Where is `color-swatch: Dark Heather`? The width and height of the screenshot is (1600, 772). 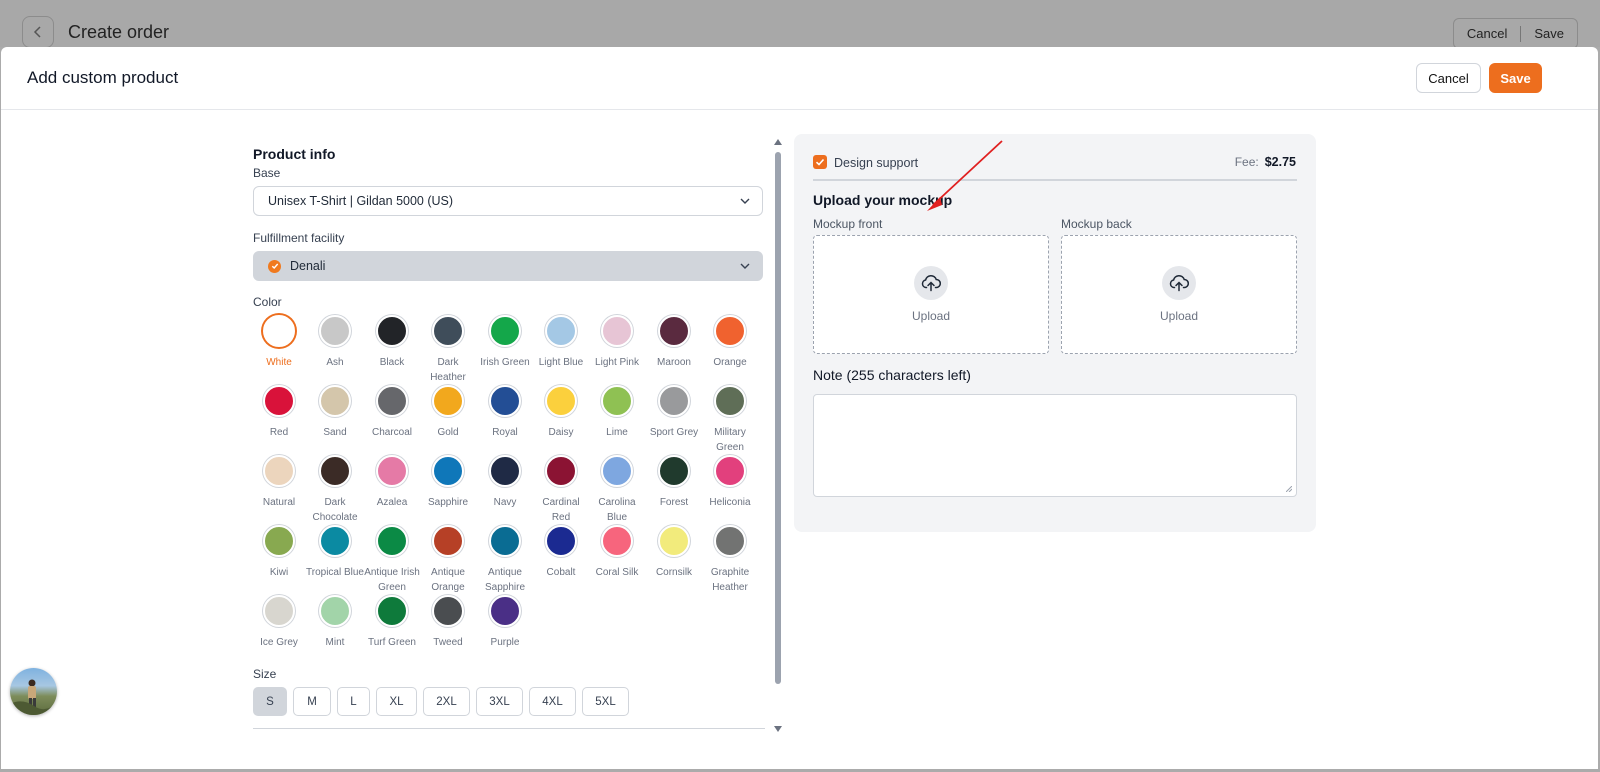
color-swatch: Dark Heather is located at coordinates (448, 350).